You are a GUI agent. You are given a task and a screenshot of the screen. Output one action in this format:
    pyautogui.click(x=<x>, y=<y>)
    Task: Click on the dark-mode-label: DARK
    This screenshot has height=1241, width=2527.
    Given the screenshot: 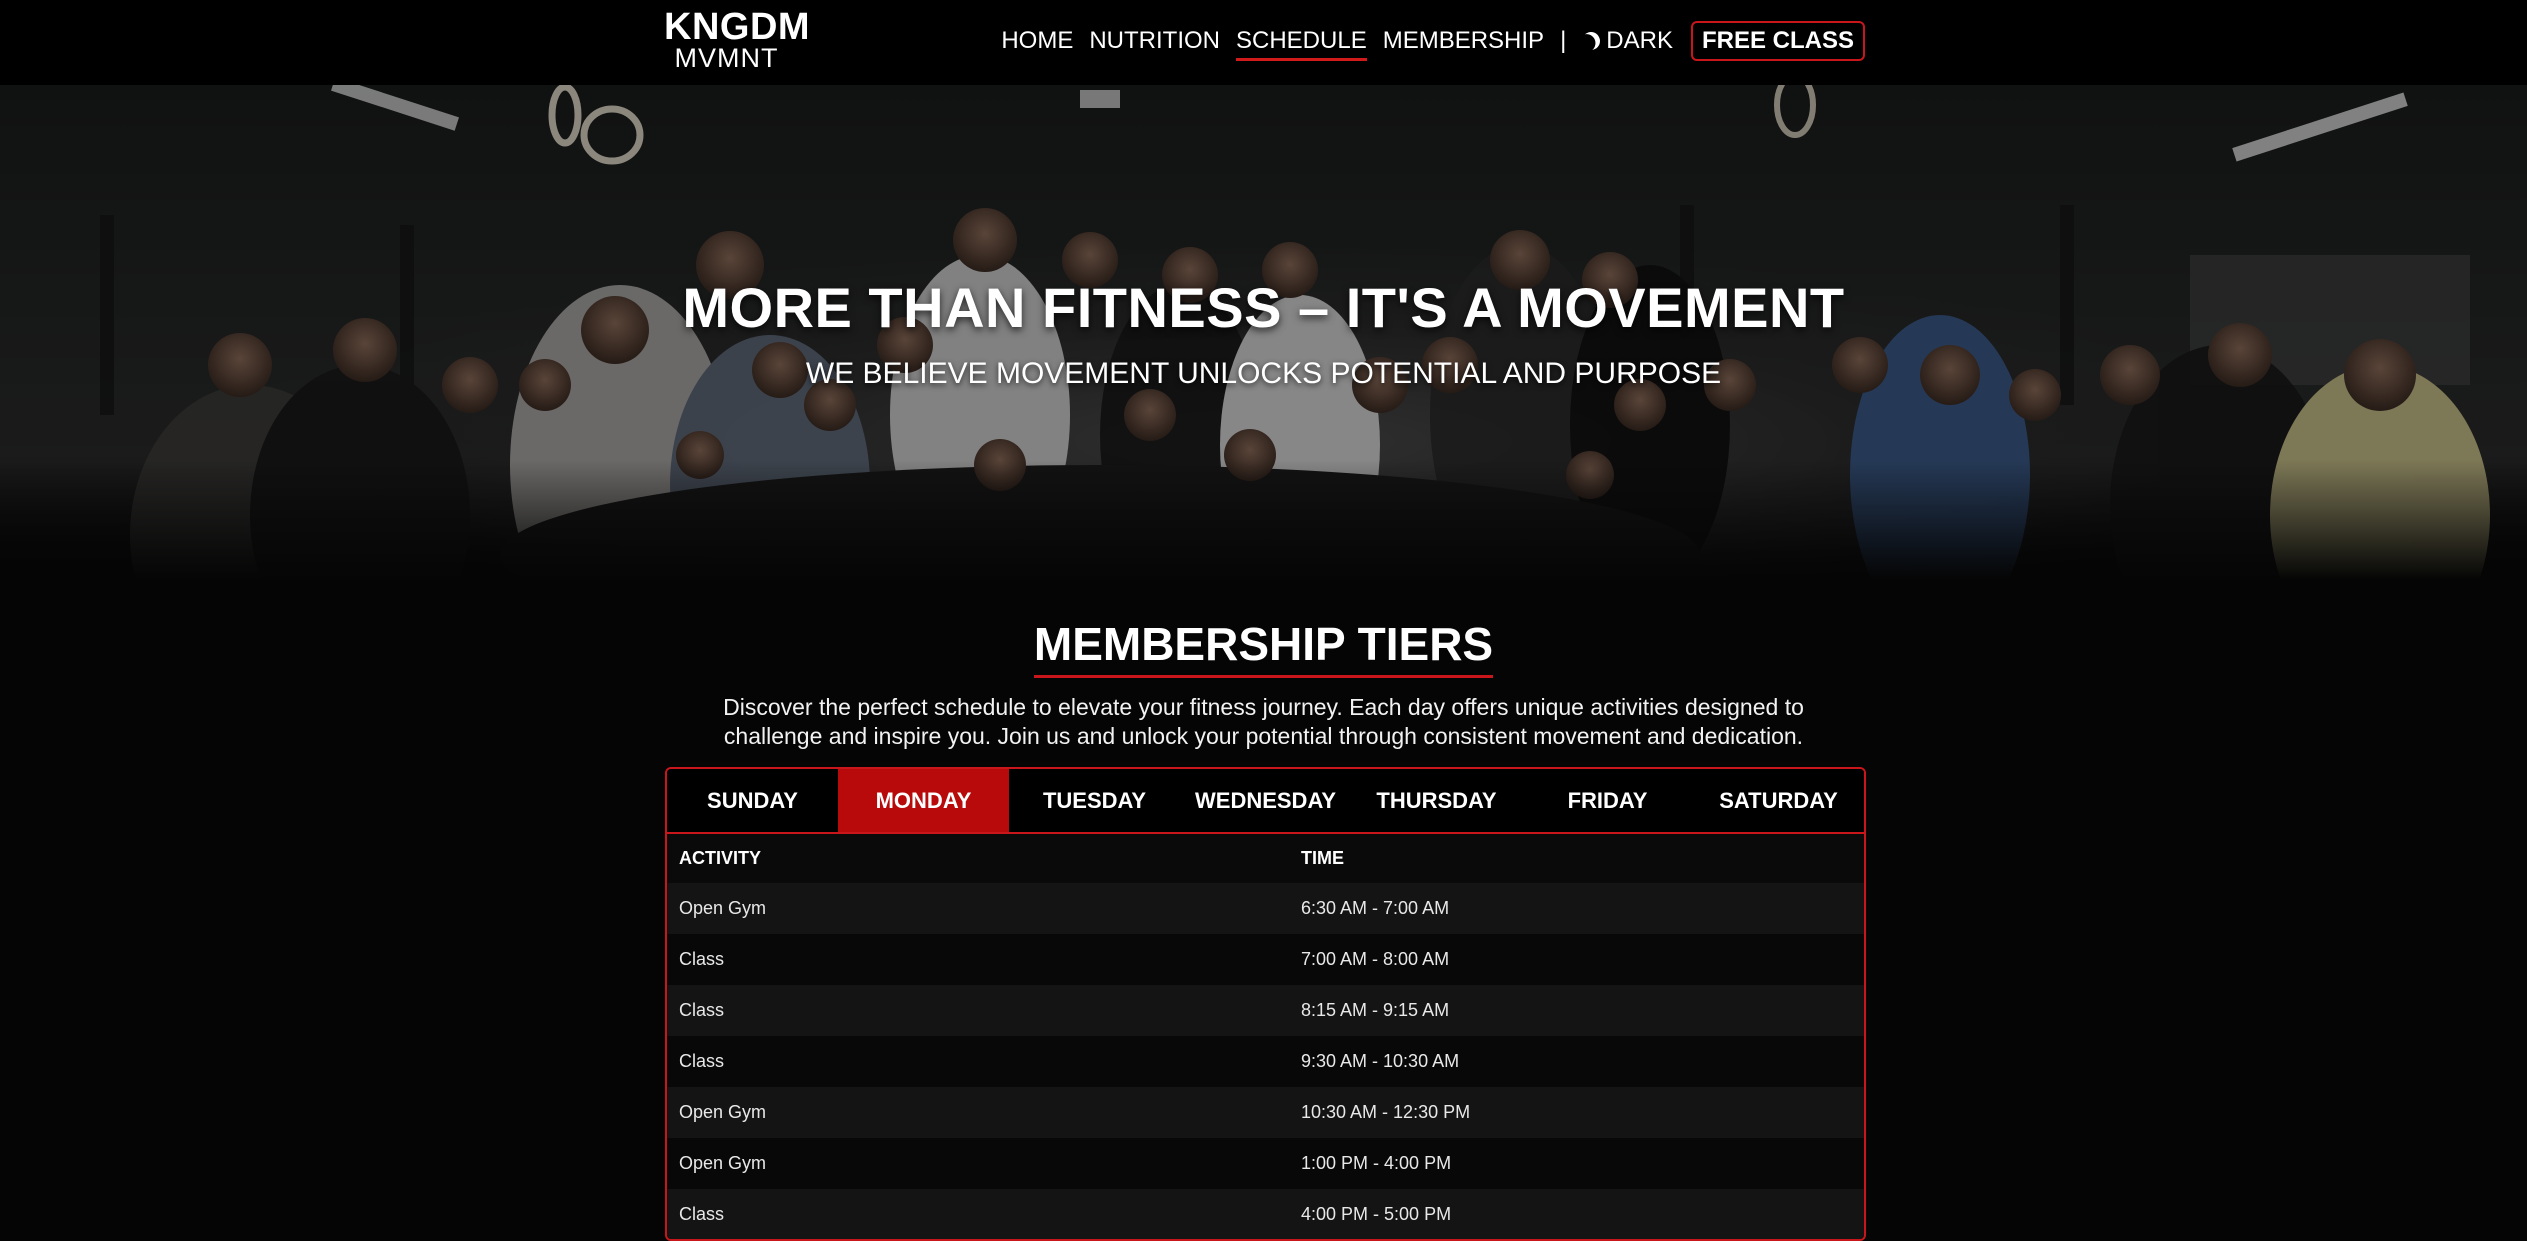 What is the action you would take?
    pyautogui.click(x=1639, y=40)
    